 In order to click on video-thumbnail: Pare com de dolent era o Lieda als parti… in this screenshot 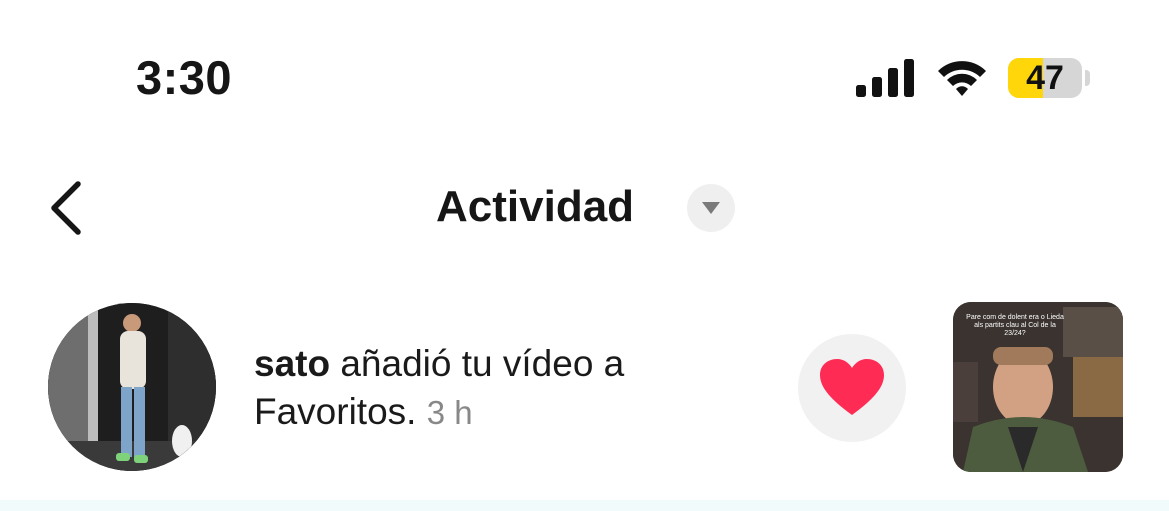, I will do `click(1038, 387)`.